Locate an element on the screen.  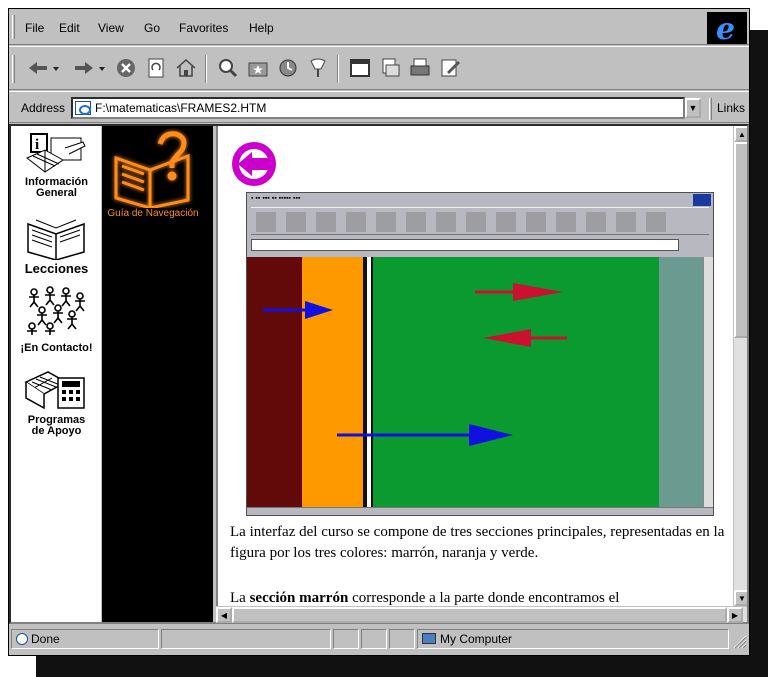
channels-icon is located at coordinates (318, 67).